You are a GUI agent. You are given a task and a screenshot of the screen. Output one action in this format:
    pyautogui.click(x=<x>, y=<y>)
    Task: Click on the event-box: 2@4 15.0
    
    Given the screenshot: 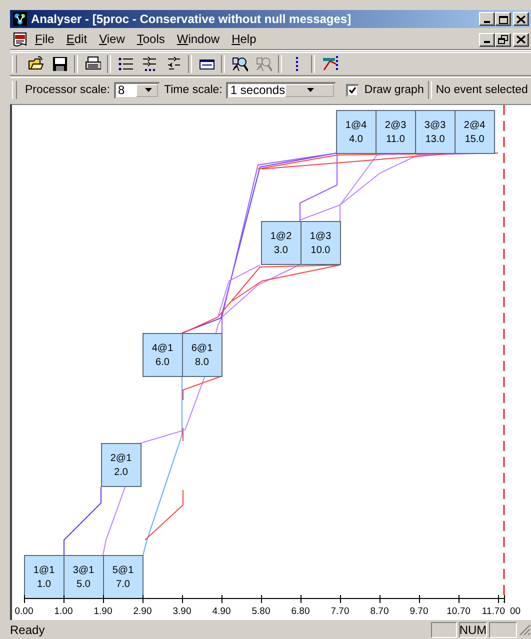 What is the action you would take?
    pyautogui.click(x=475, y=132)
    